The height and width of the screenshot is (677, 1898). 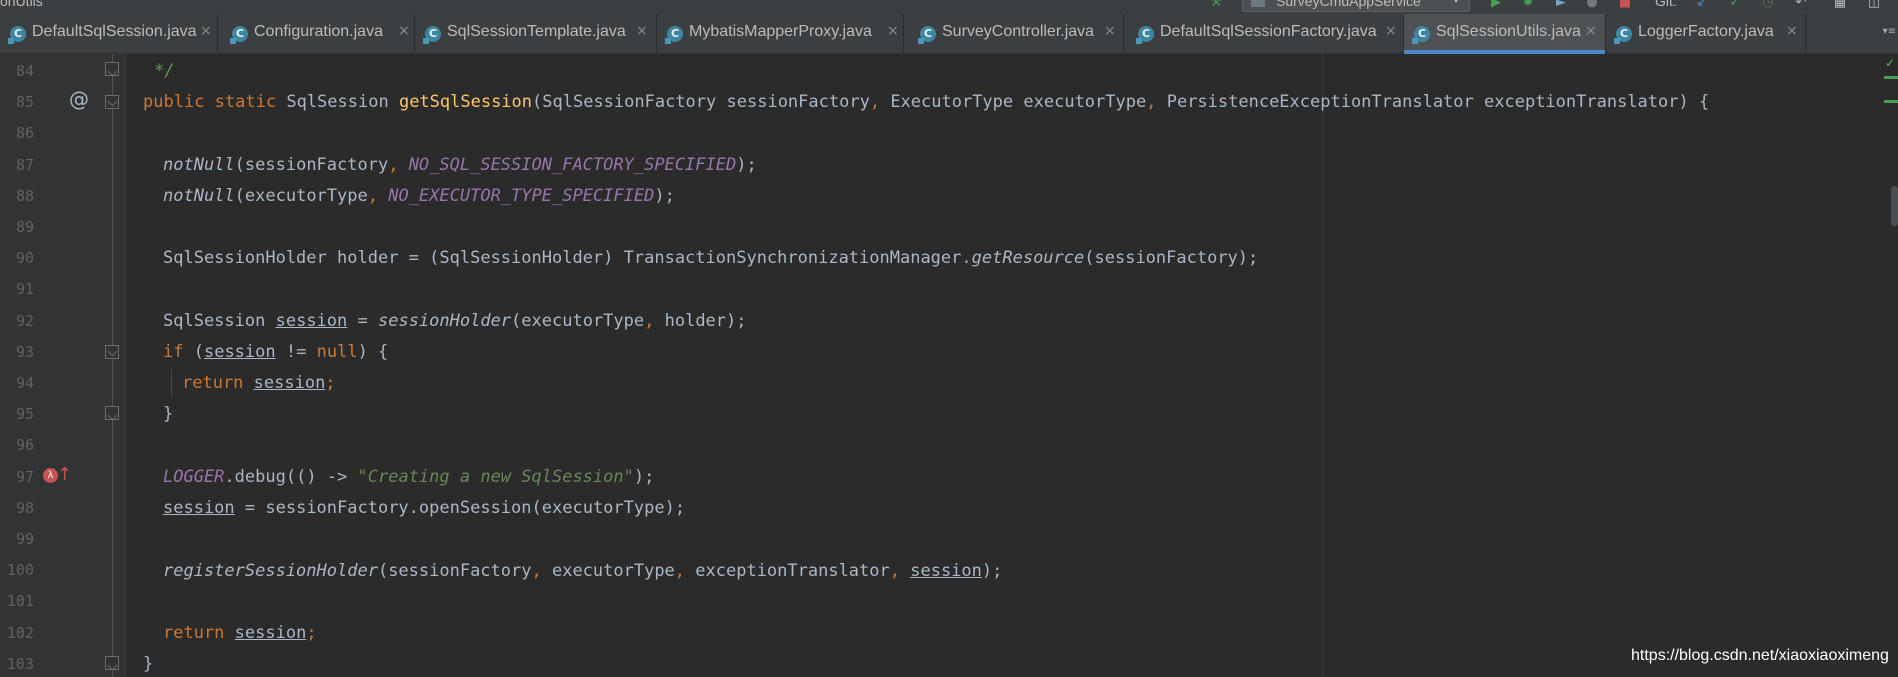 I want to click on watermark-url: https://blog.csdn.net/xiaoxiaoximeng, so click(x=1760, y=655).